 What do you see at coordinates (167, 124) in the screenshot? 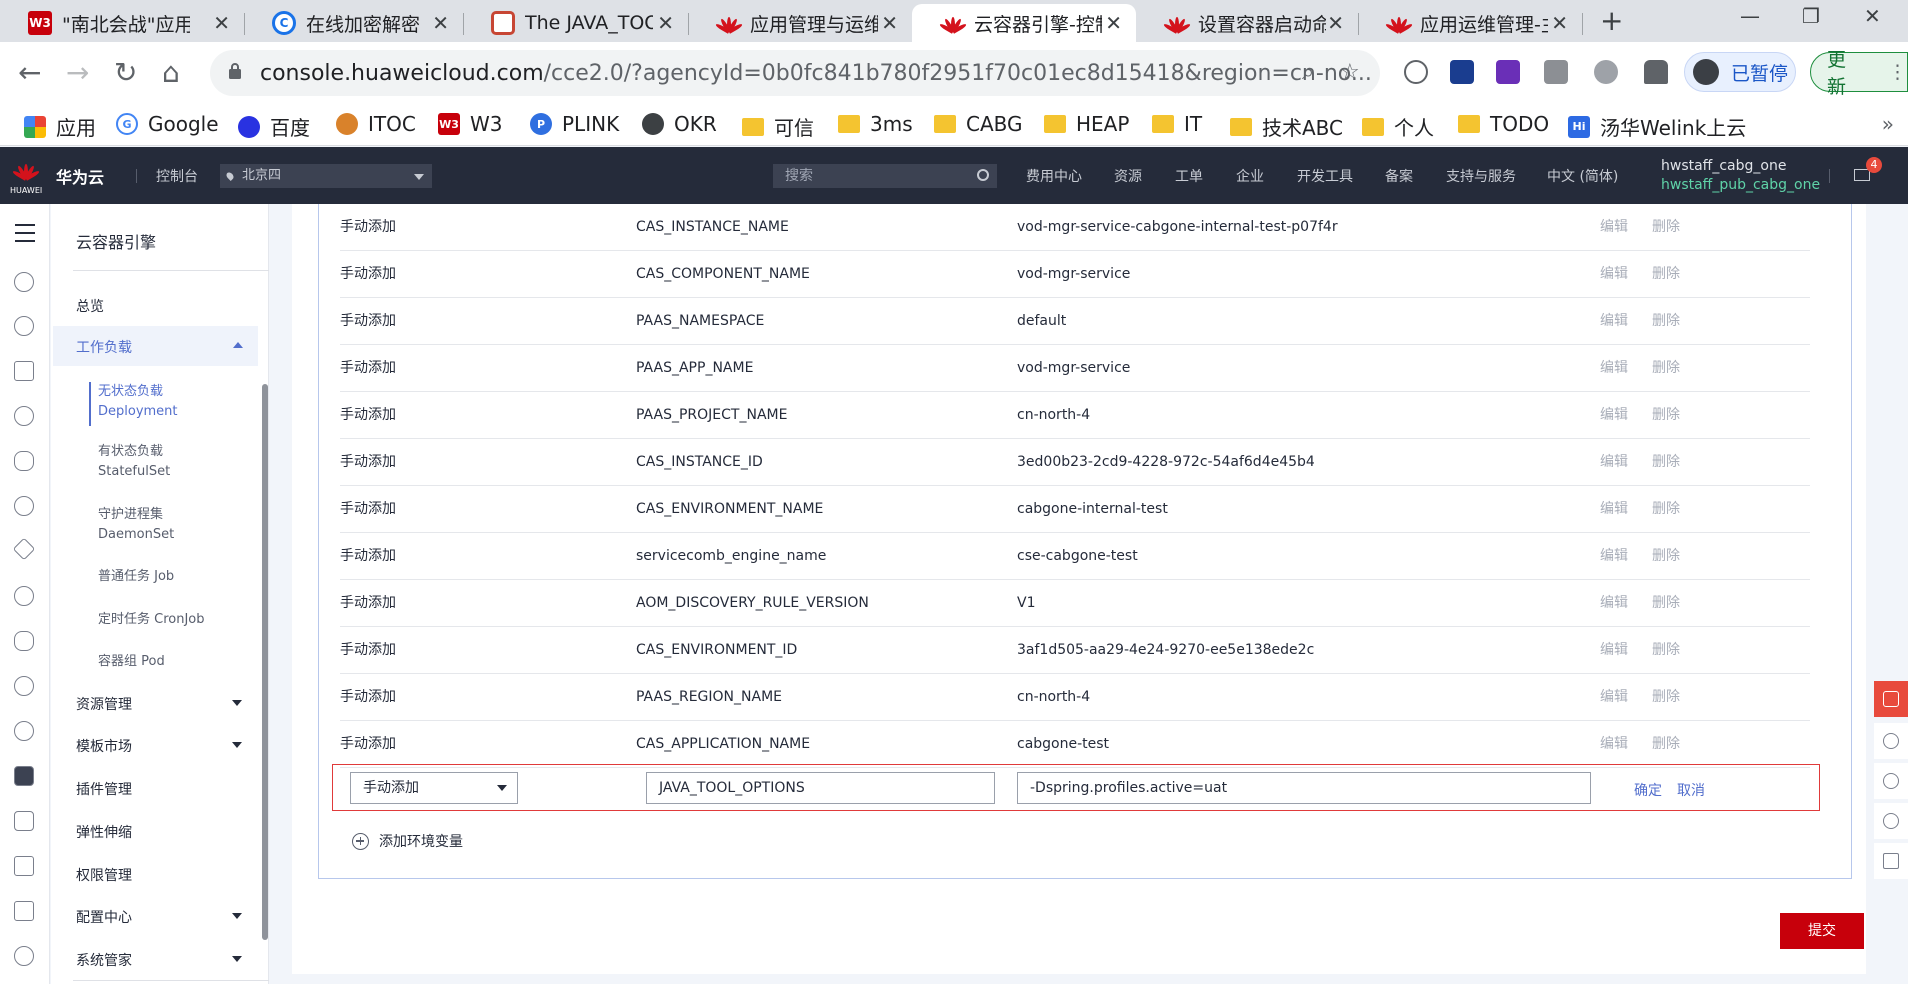
I see `bookmark-google: G Google` at bounding box center [167, 124].